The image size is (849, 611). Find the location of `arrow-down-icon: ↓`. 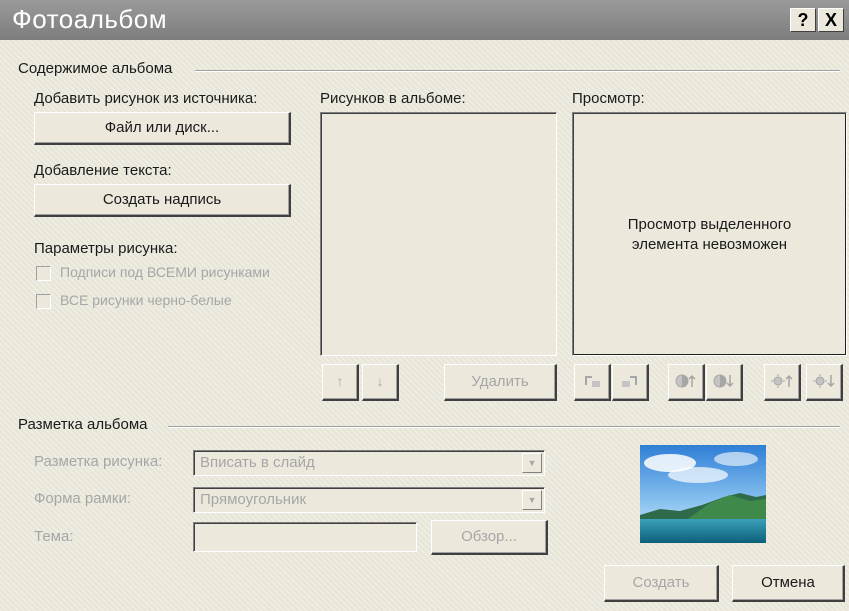

arrow-down-icon: ↓ is located at coordinates (380, 381).